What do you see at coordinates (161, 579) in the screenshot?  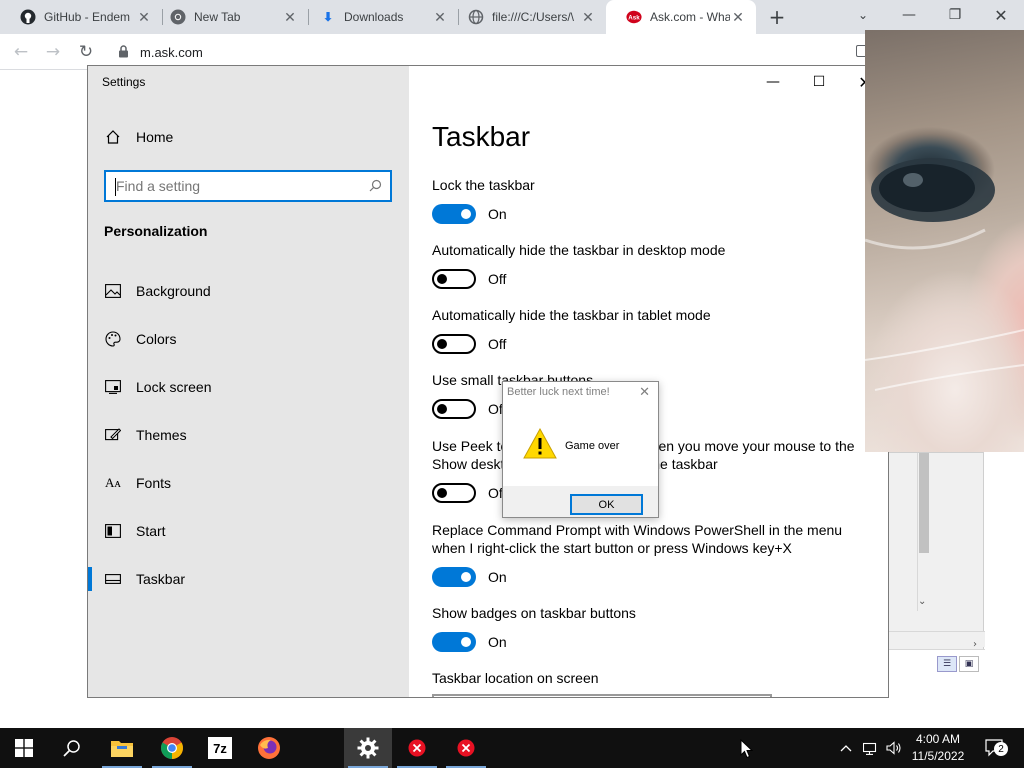 I see `nav-item-label: Taskbar` at bounding box center [161, 579].